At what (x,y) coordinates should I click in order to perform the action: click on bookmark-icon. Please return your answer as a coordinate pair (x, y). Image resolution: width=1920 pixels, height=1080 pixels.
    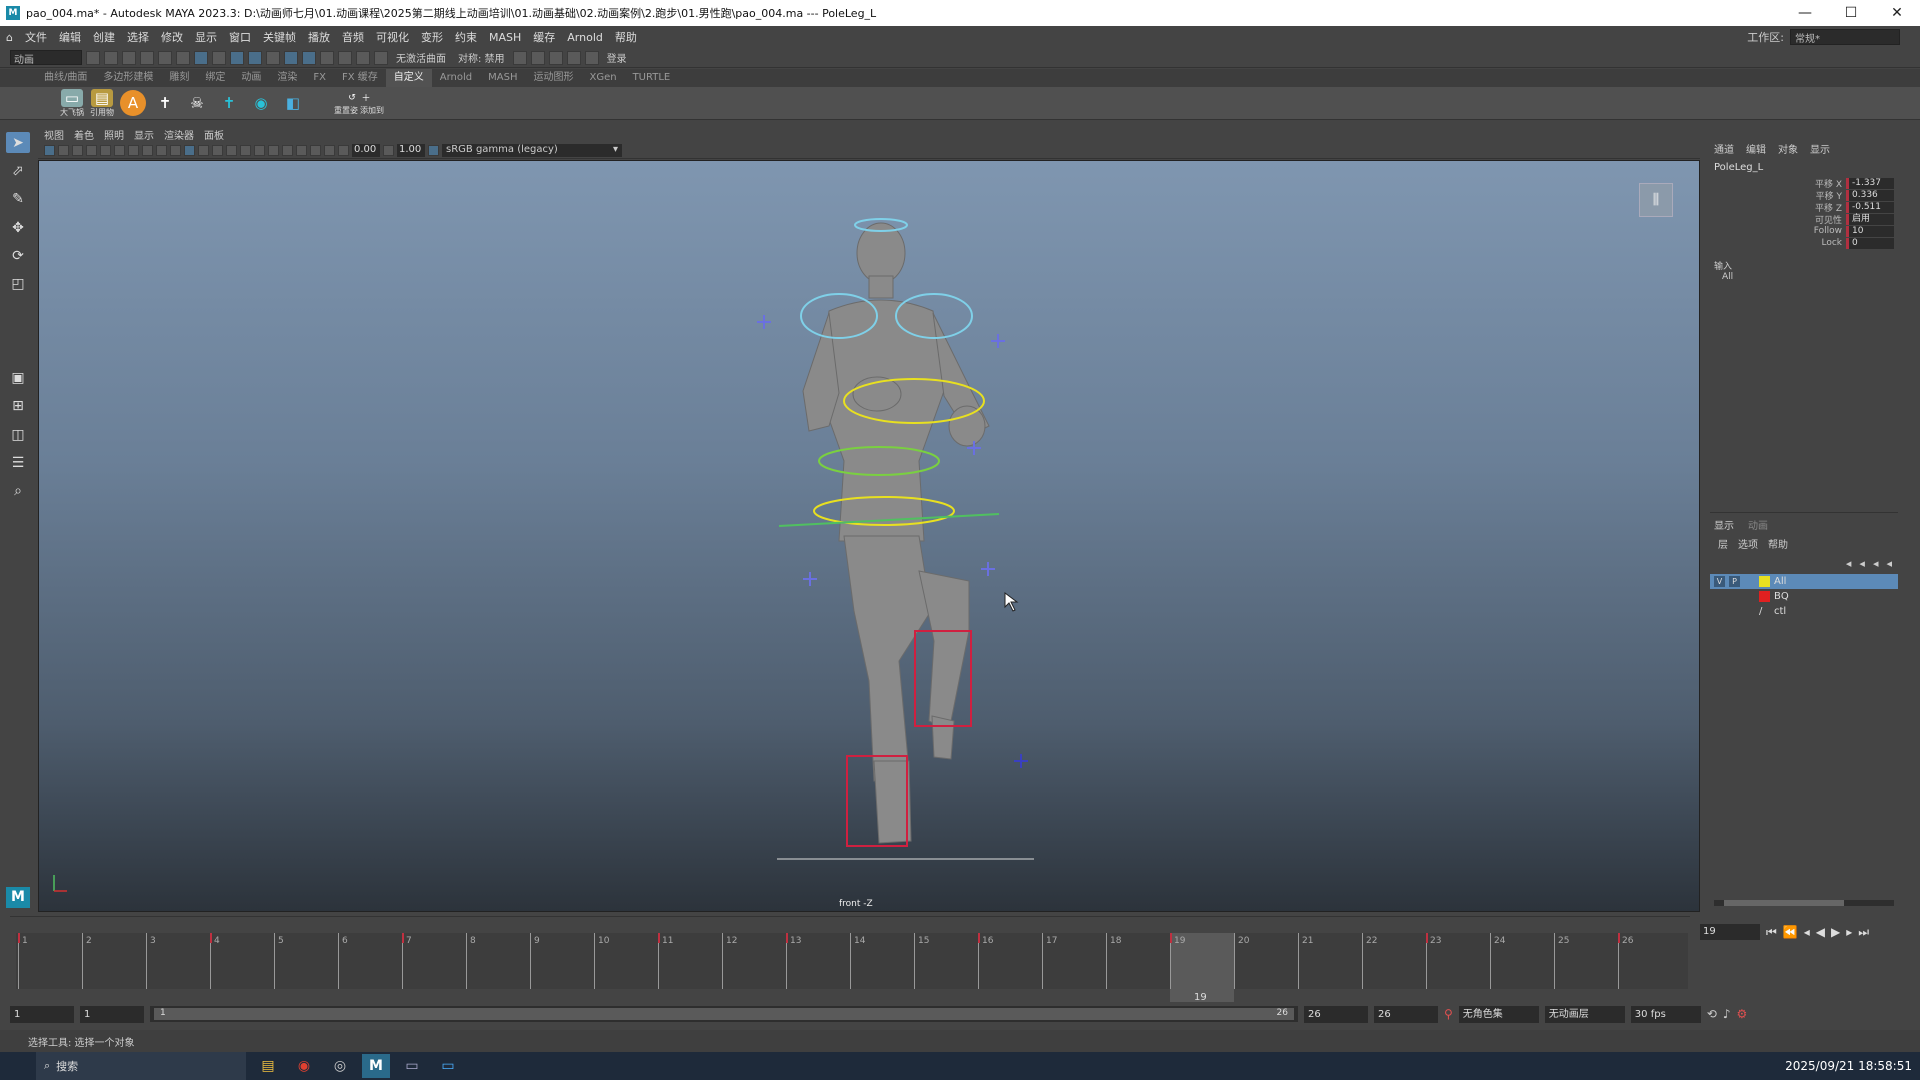
    Looking at the image, I should click on (77, 150).